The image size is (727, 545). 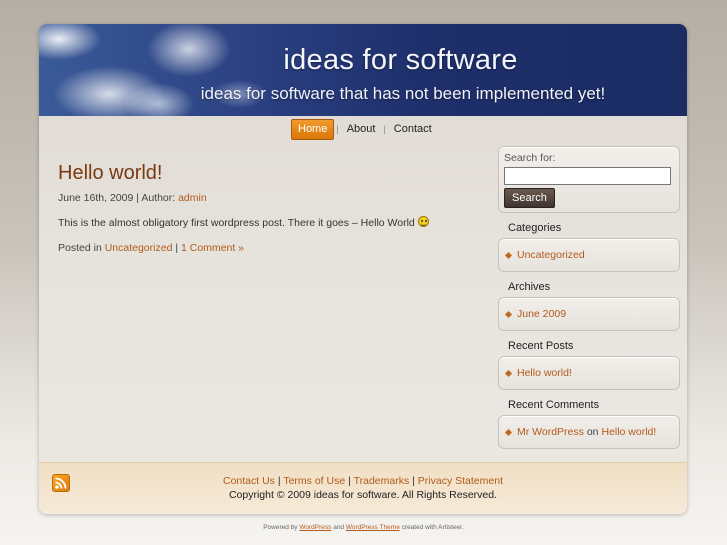 What do you see at coordinates (382, 481) in the screenshot?
I see `footer-link-trademarks: Trademarks` at bounding box center [382, 481].